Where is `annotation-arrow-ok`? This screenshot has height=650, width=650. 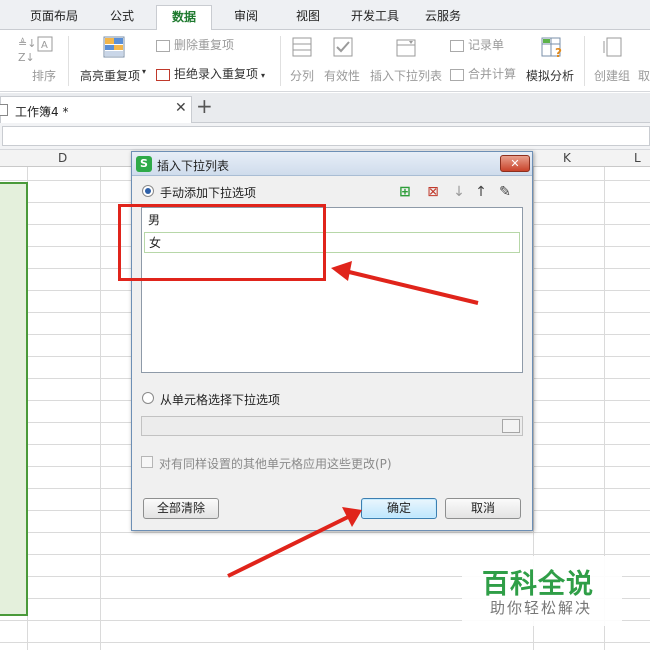
annotation-arrow-ok is located at coordinates (288, 546).